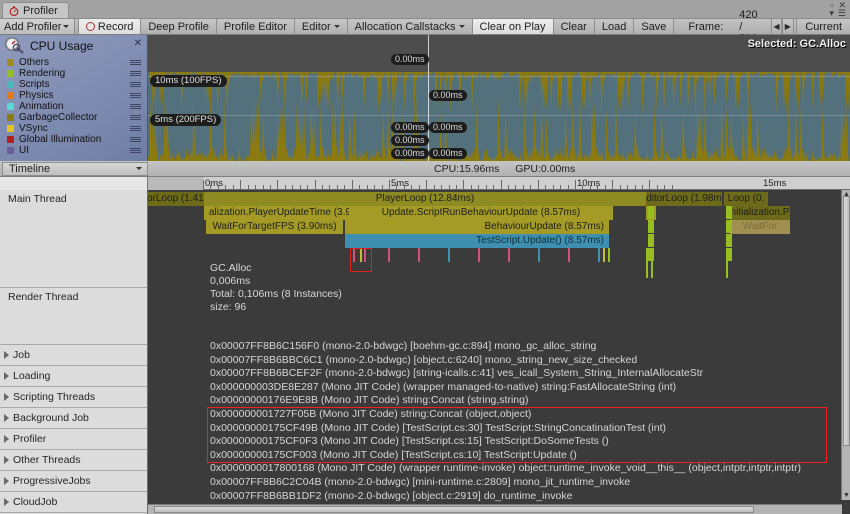  Describe the element at coordinates (684, 199) in the screenshot. I see `timeline-bar: ditorLoop (1.98m` at that location.